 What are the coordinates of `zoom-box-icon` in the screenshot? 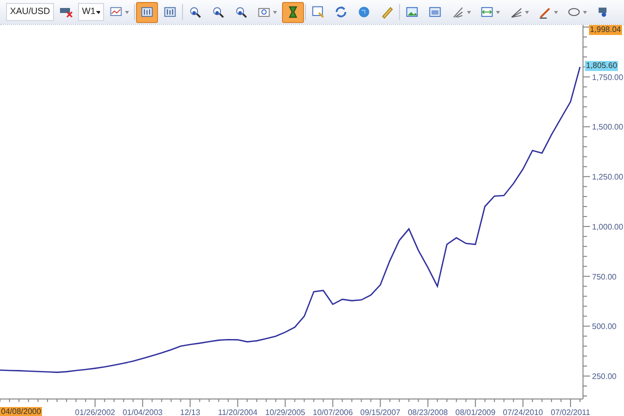 It's located at (264, 12).